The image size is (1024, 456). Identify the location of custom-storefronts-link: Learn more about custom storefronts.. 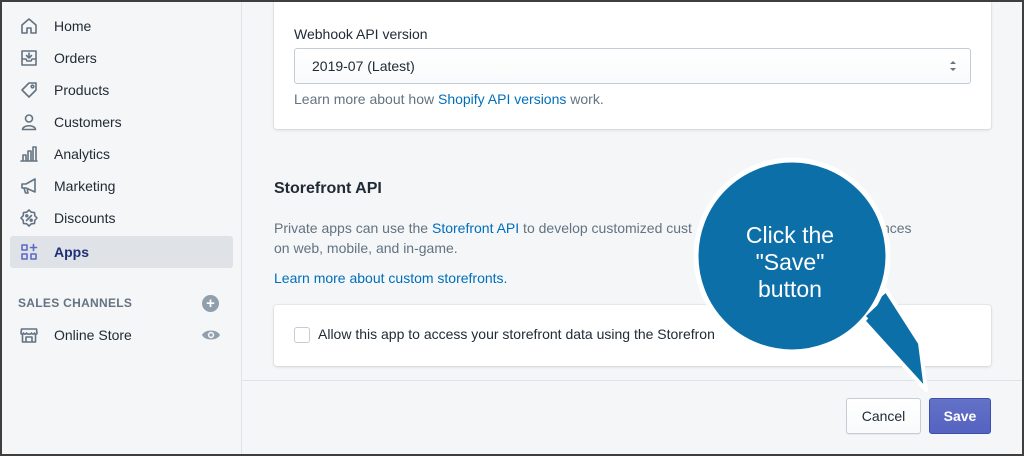
(390, 278).